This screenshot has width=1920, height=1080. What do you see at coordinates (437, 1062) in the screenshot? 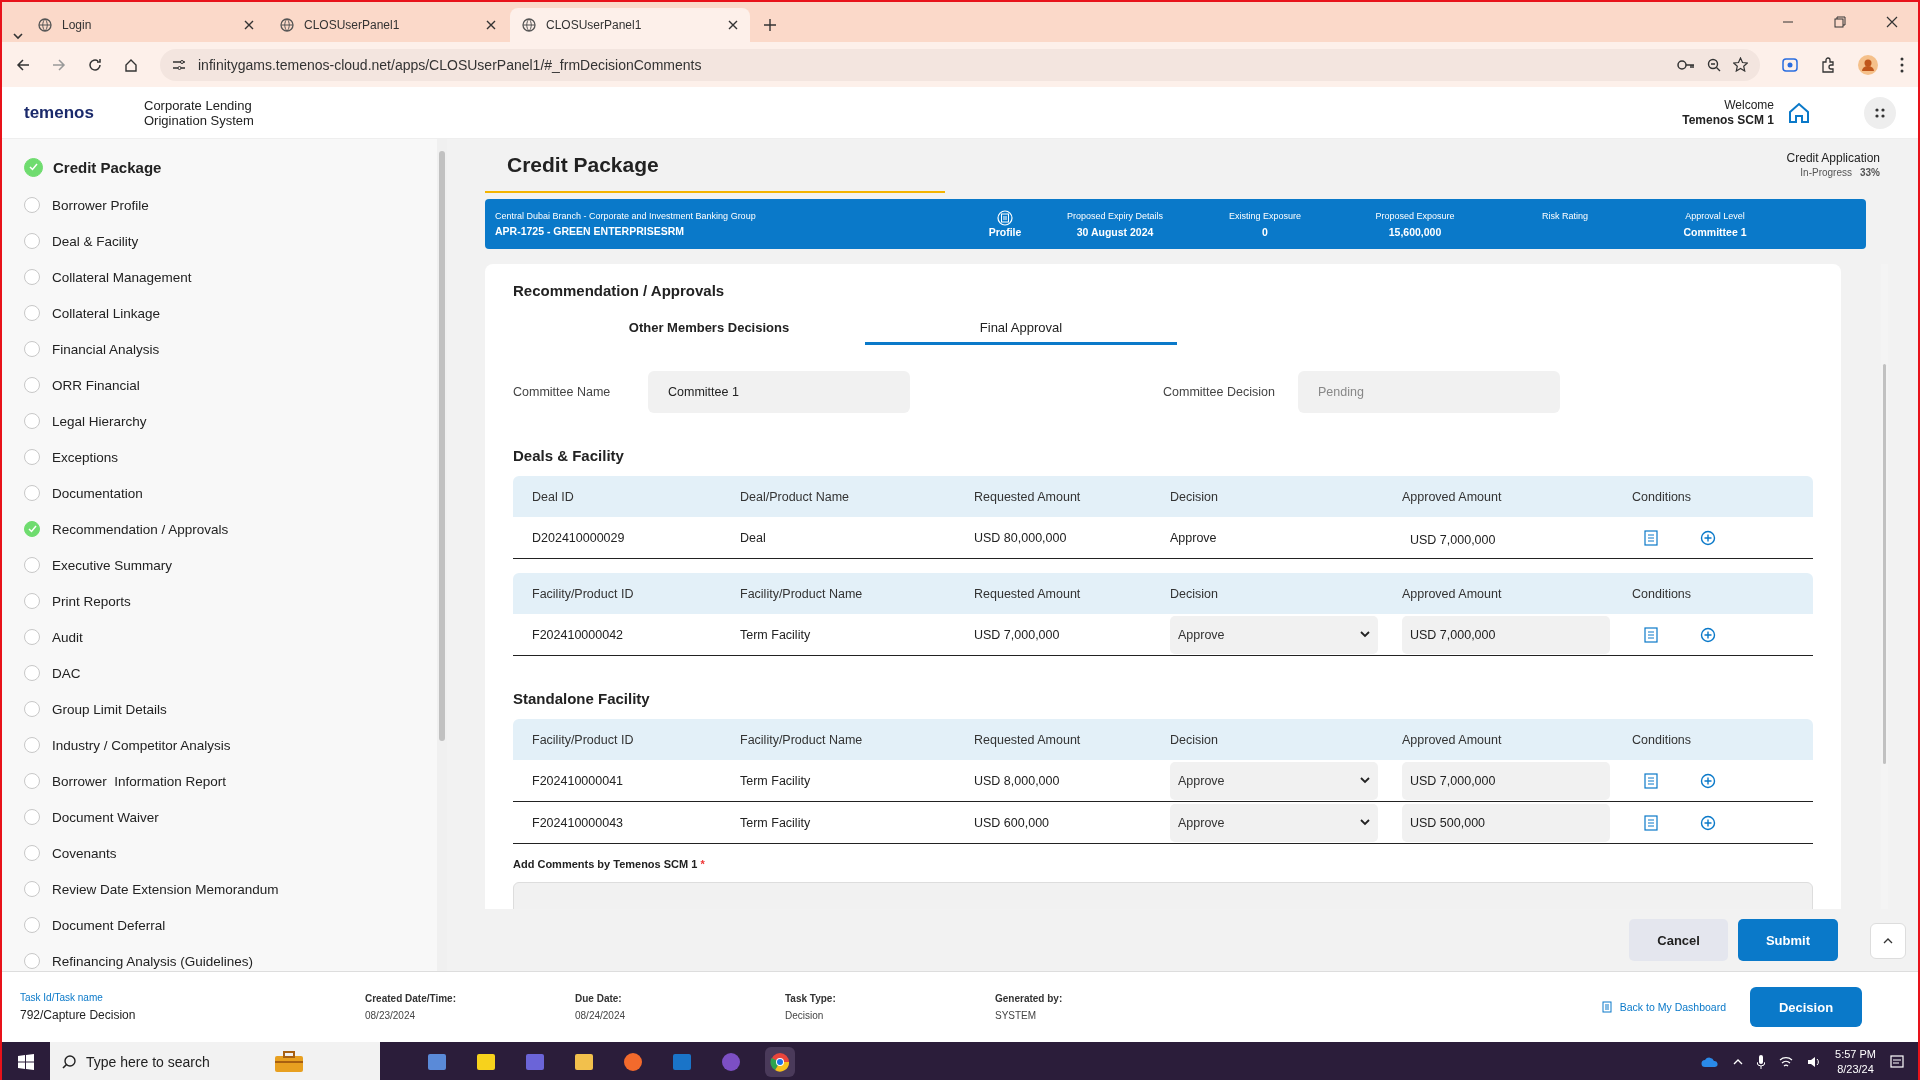
I see `monitor-app-icon` at bounding box center [437, 1062].